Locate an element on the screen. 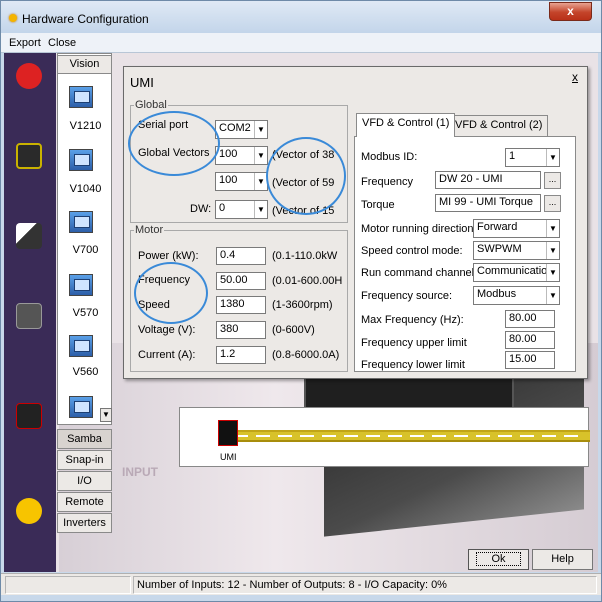 The width and height of the screenshot is (602, 602). voltage-label: Voltage (V): is located at coordinates (167, 330).